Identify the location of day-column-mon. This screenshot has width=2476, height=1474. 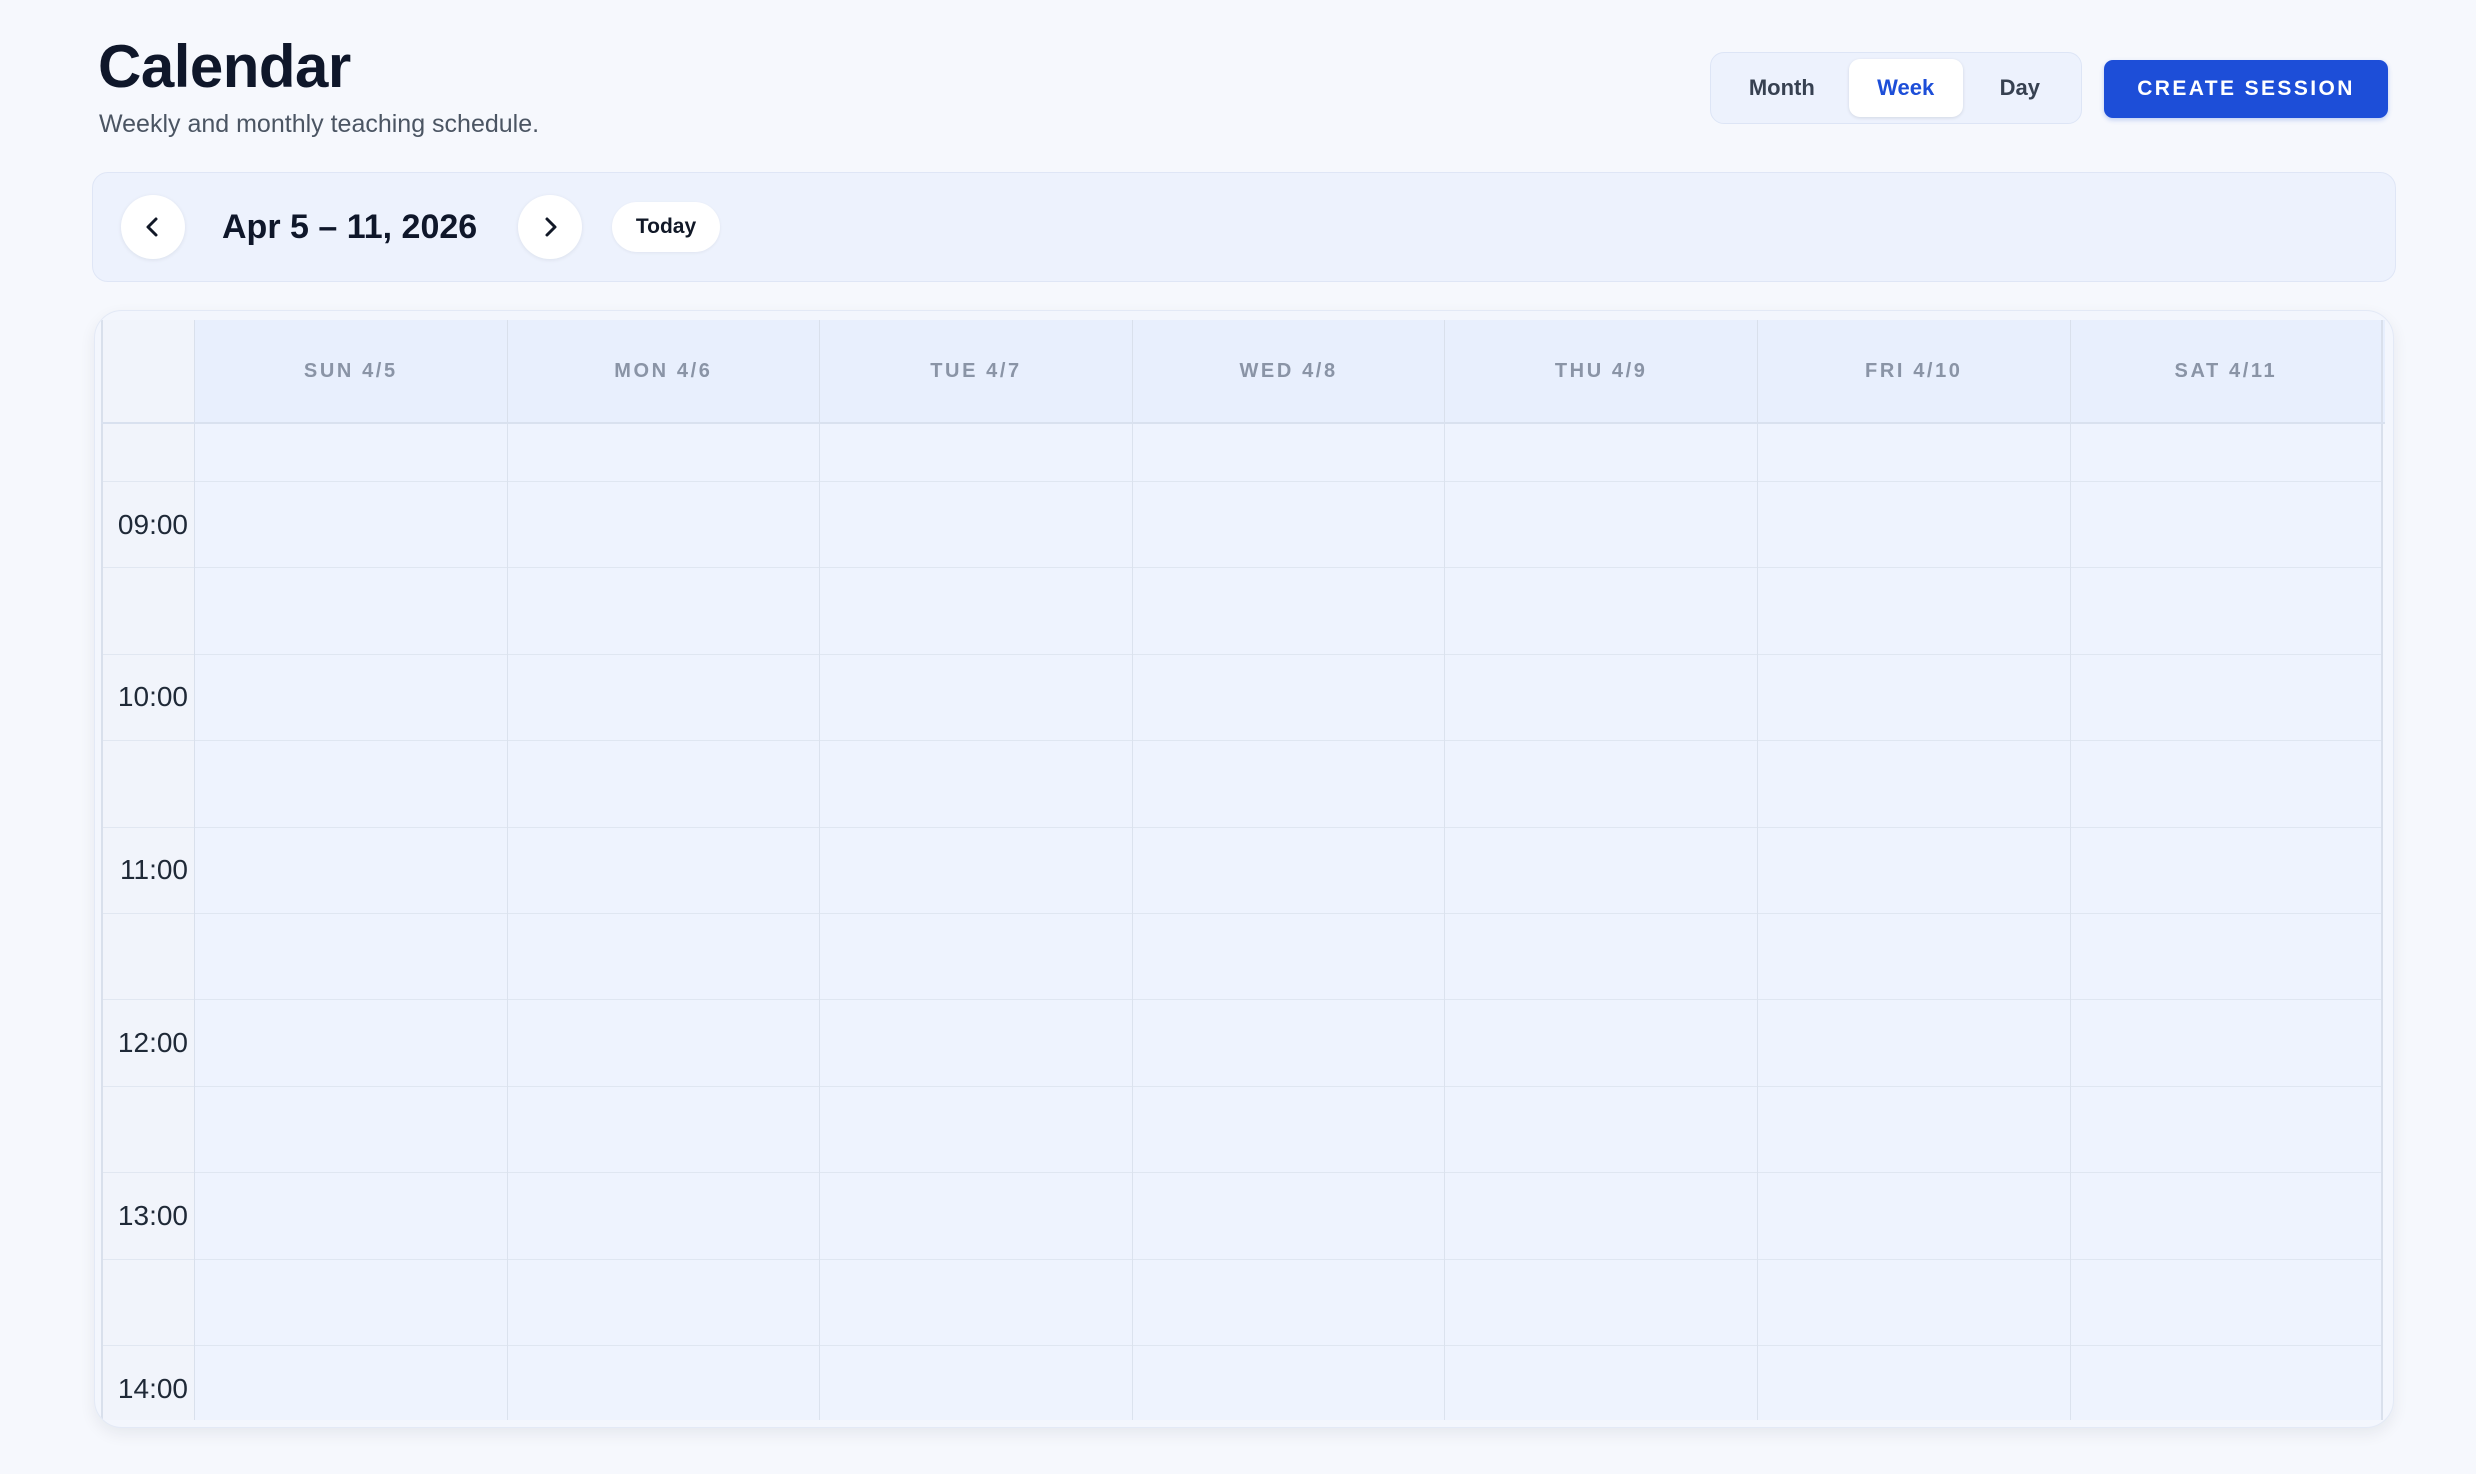
(664, 922).